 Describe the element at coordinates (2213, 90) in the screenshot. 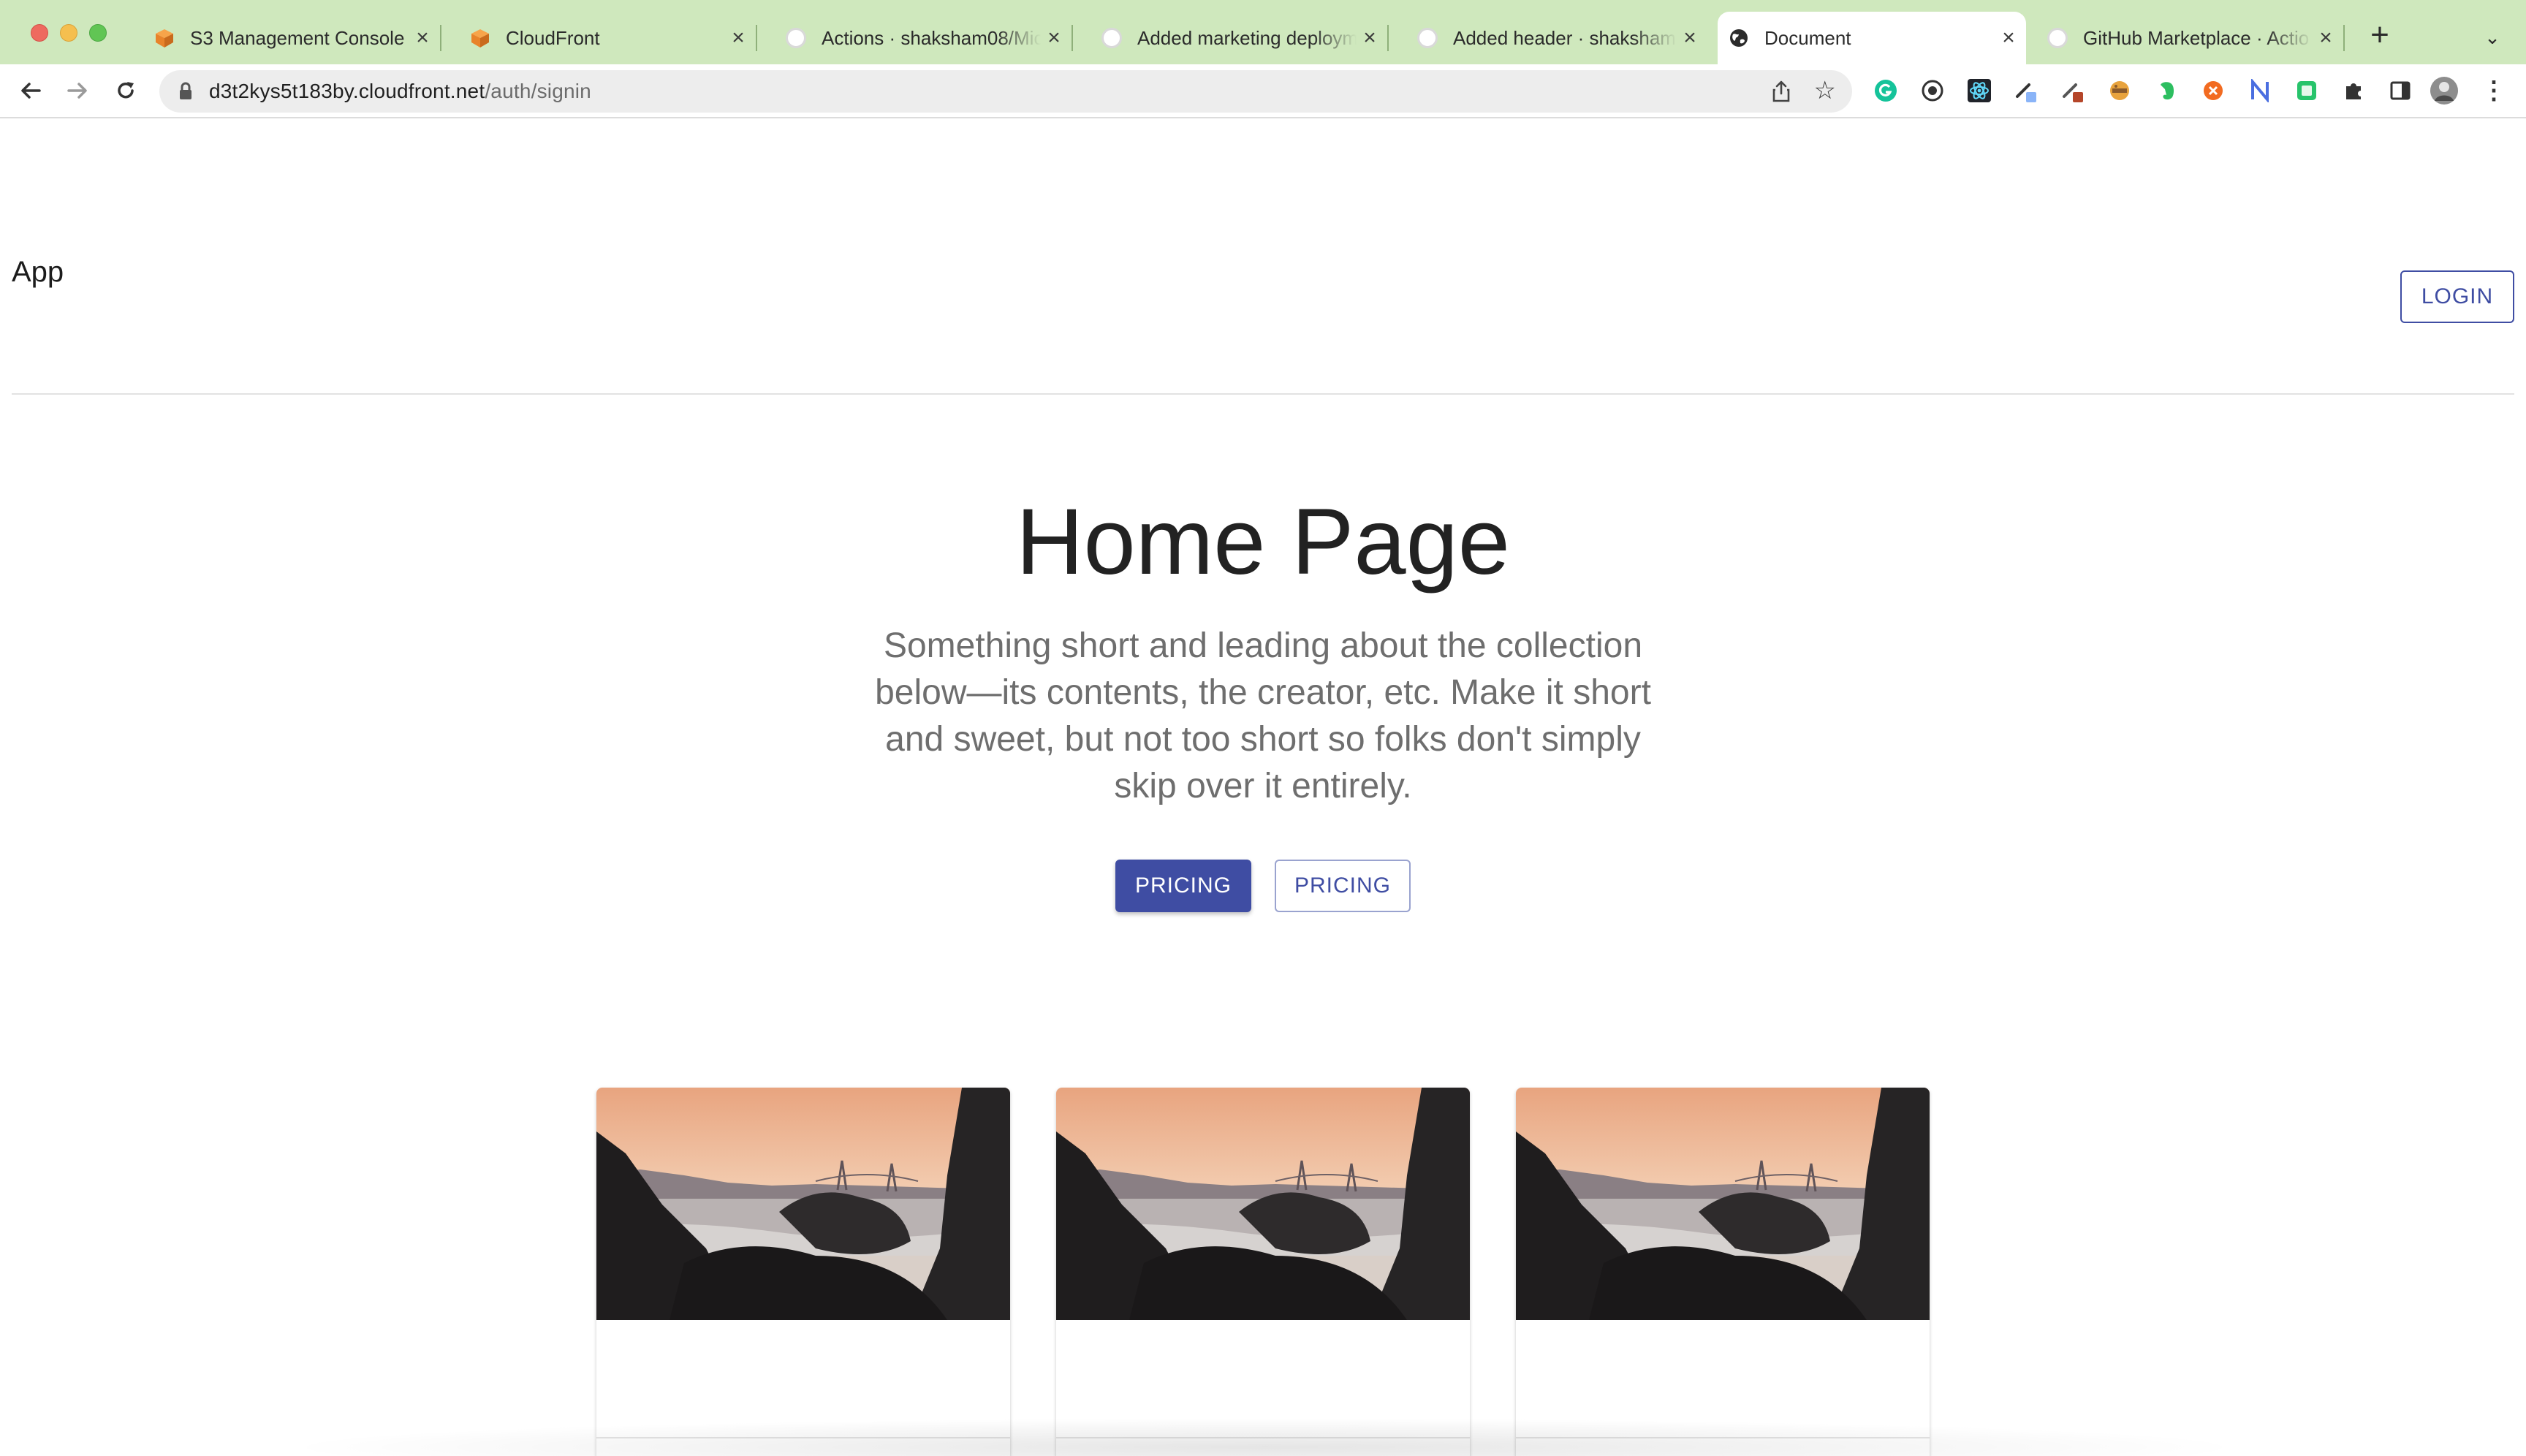

I see `orange-x-icon` at that location.